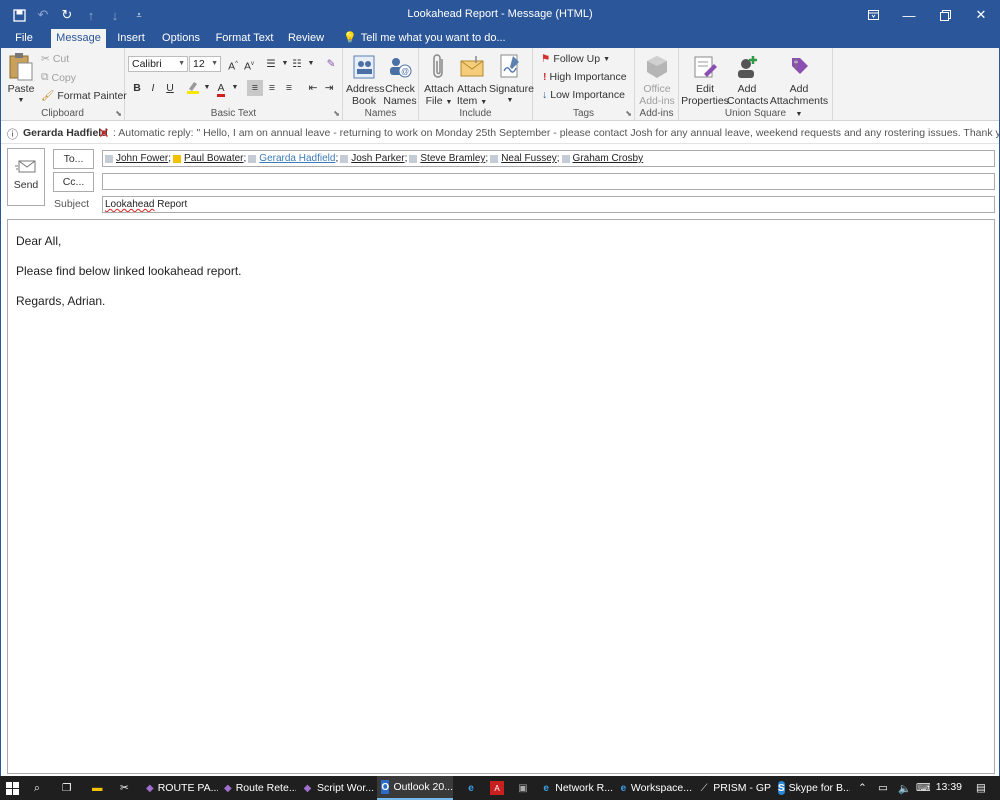 This screenshot has height=800, width=1000. Describe the element at coordinates (863, 788) in the screenshot. I see `chevron-up-icon: ⌃` at that location.